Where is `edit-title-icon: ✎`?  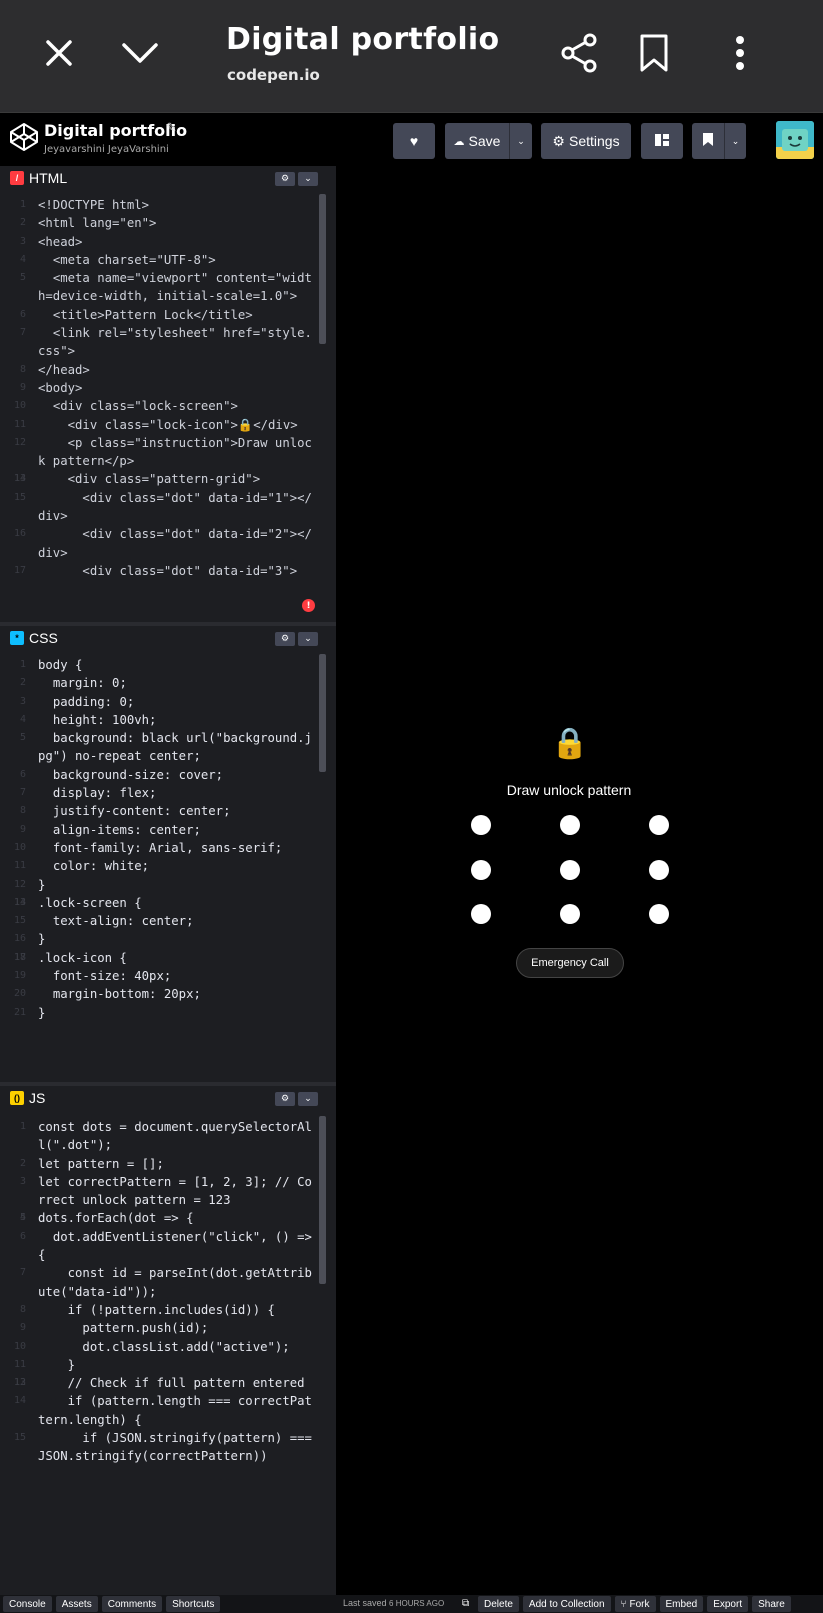 edit-title-icon: ✎ is located at coordinates (171, 128).